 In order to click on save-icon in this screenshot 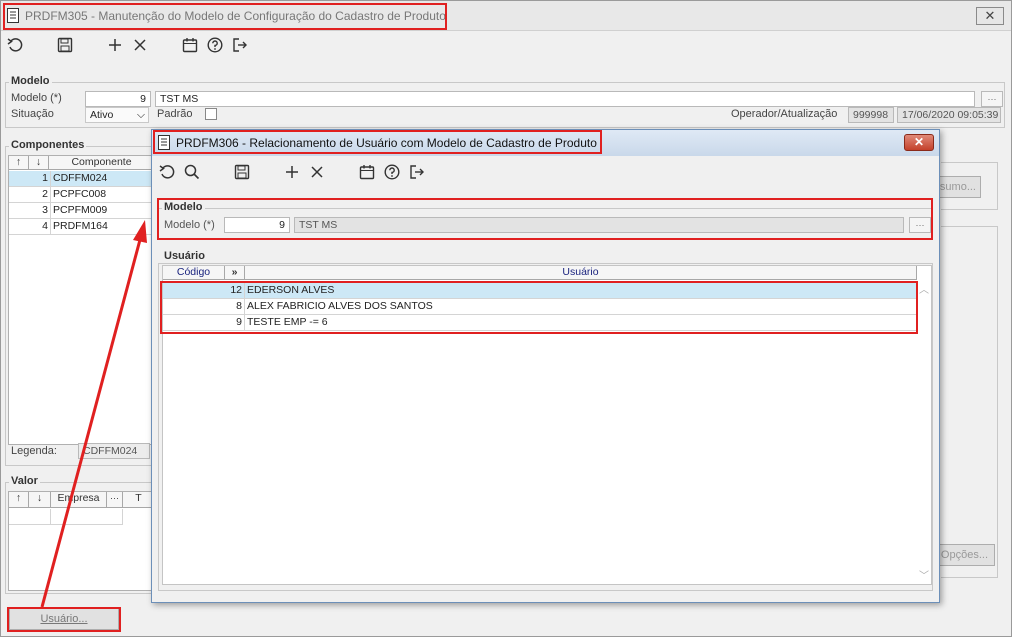, I will do `click(242, 172)`.